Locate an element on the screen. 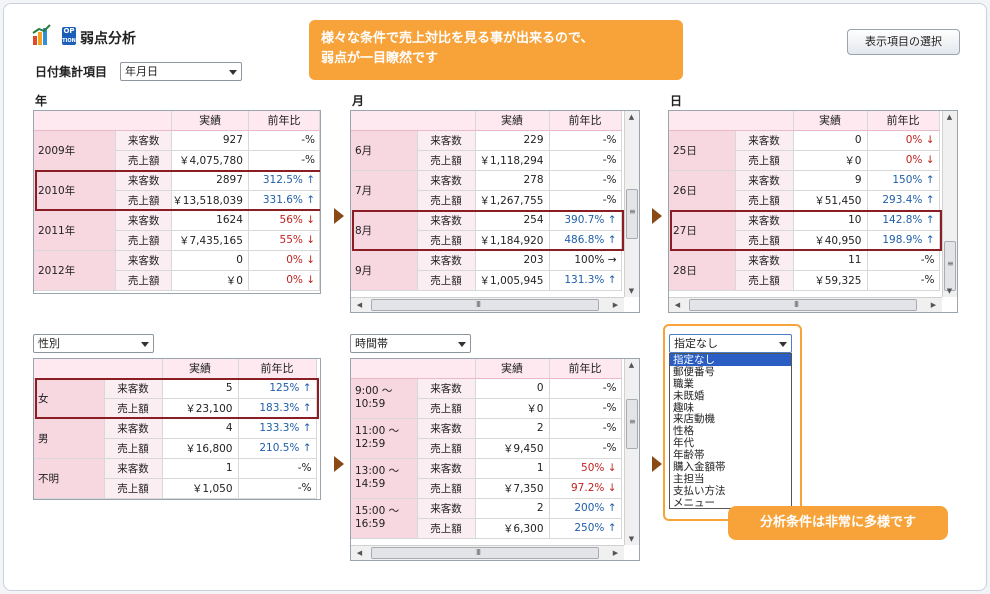  option-item: 郵便番号 is located at coordinates (730, 372).